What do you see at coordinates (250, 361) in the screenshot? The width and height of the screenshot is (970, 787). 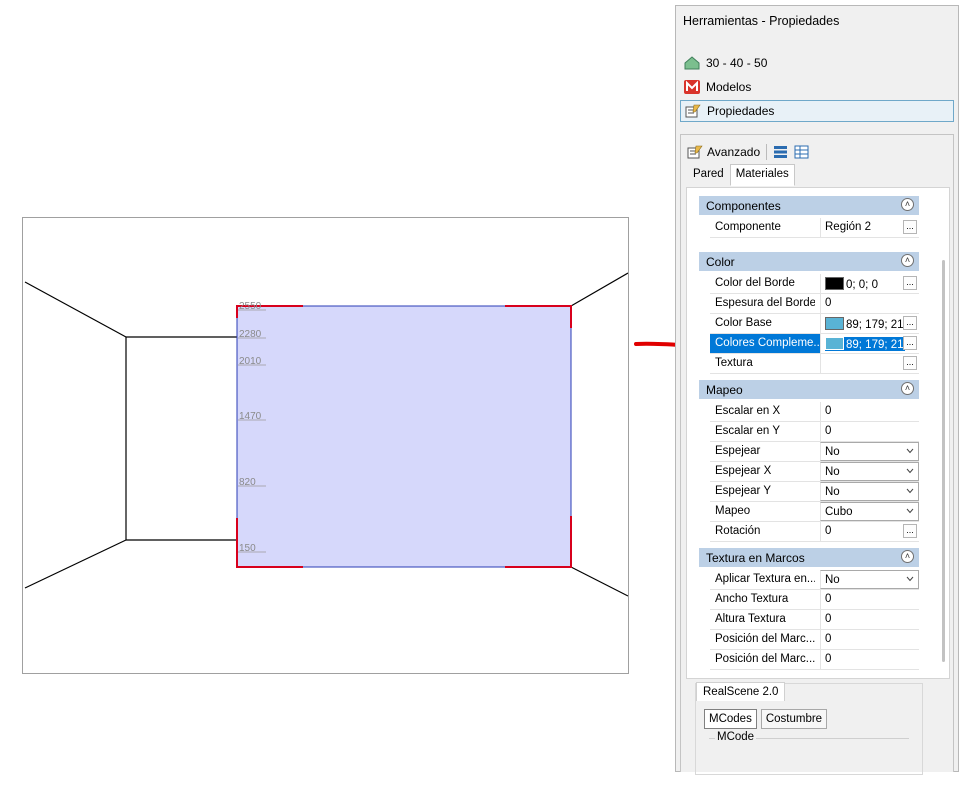 I see `ruler-tick: 2010` at bounding box center [250, 361].